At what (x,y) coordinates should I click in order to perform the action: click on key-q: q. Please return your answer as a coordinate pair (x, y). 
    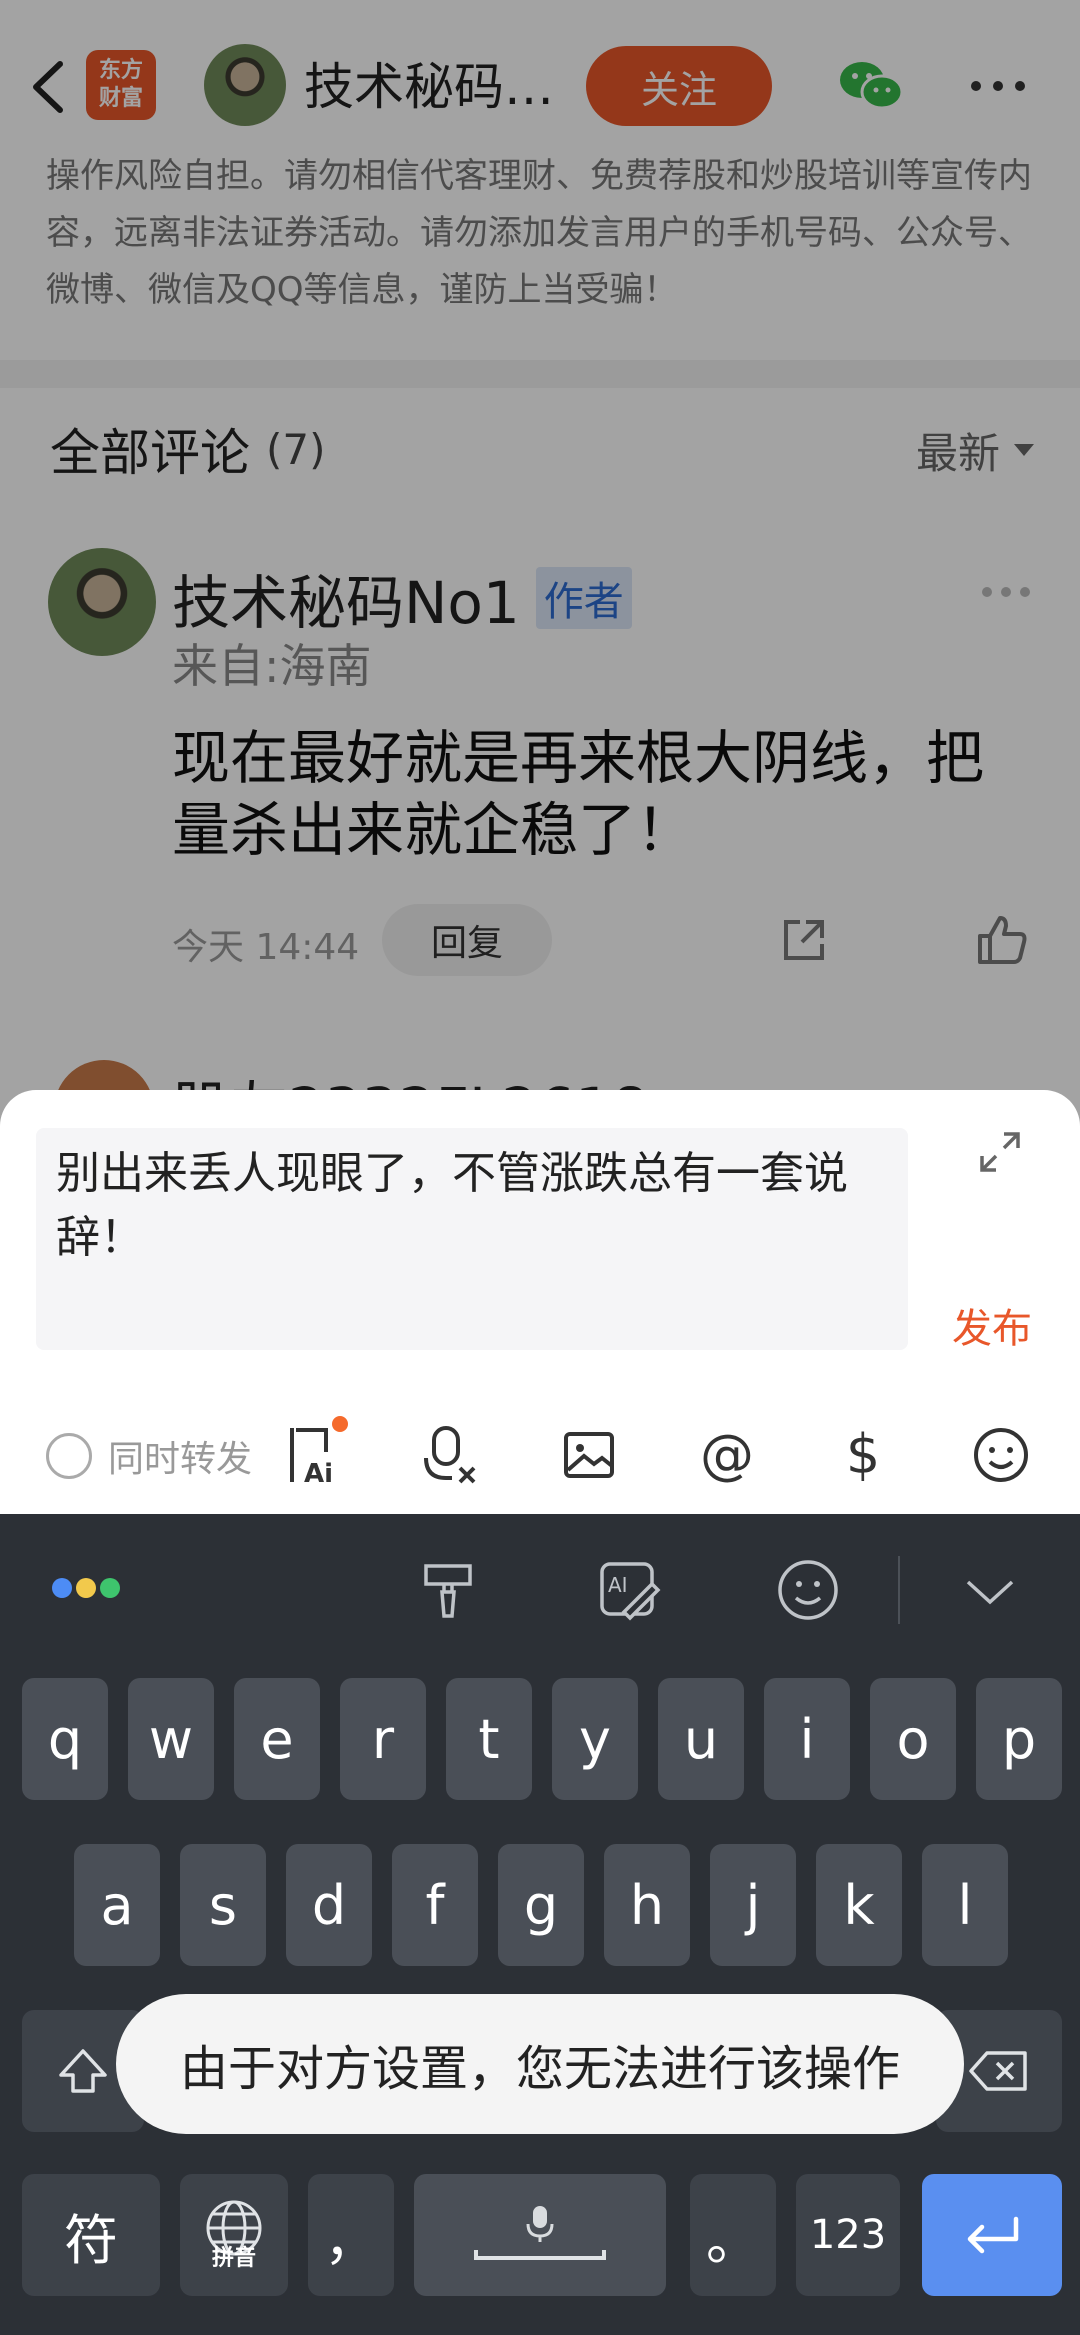
    Looking at the image, I should click on (65, 1739).